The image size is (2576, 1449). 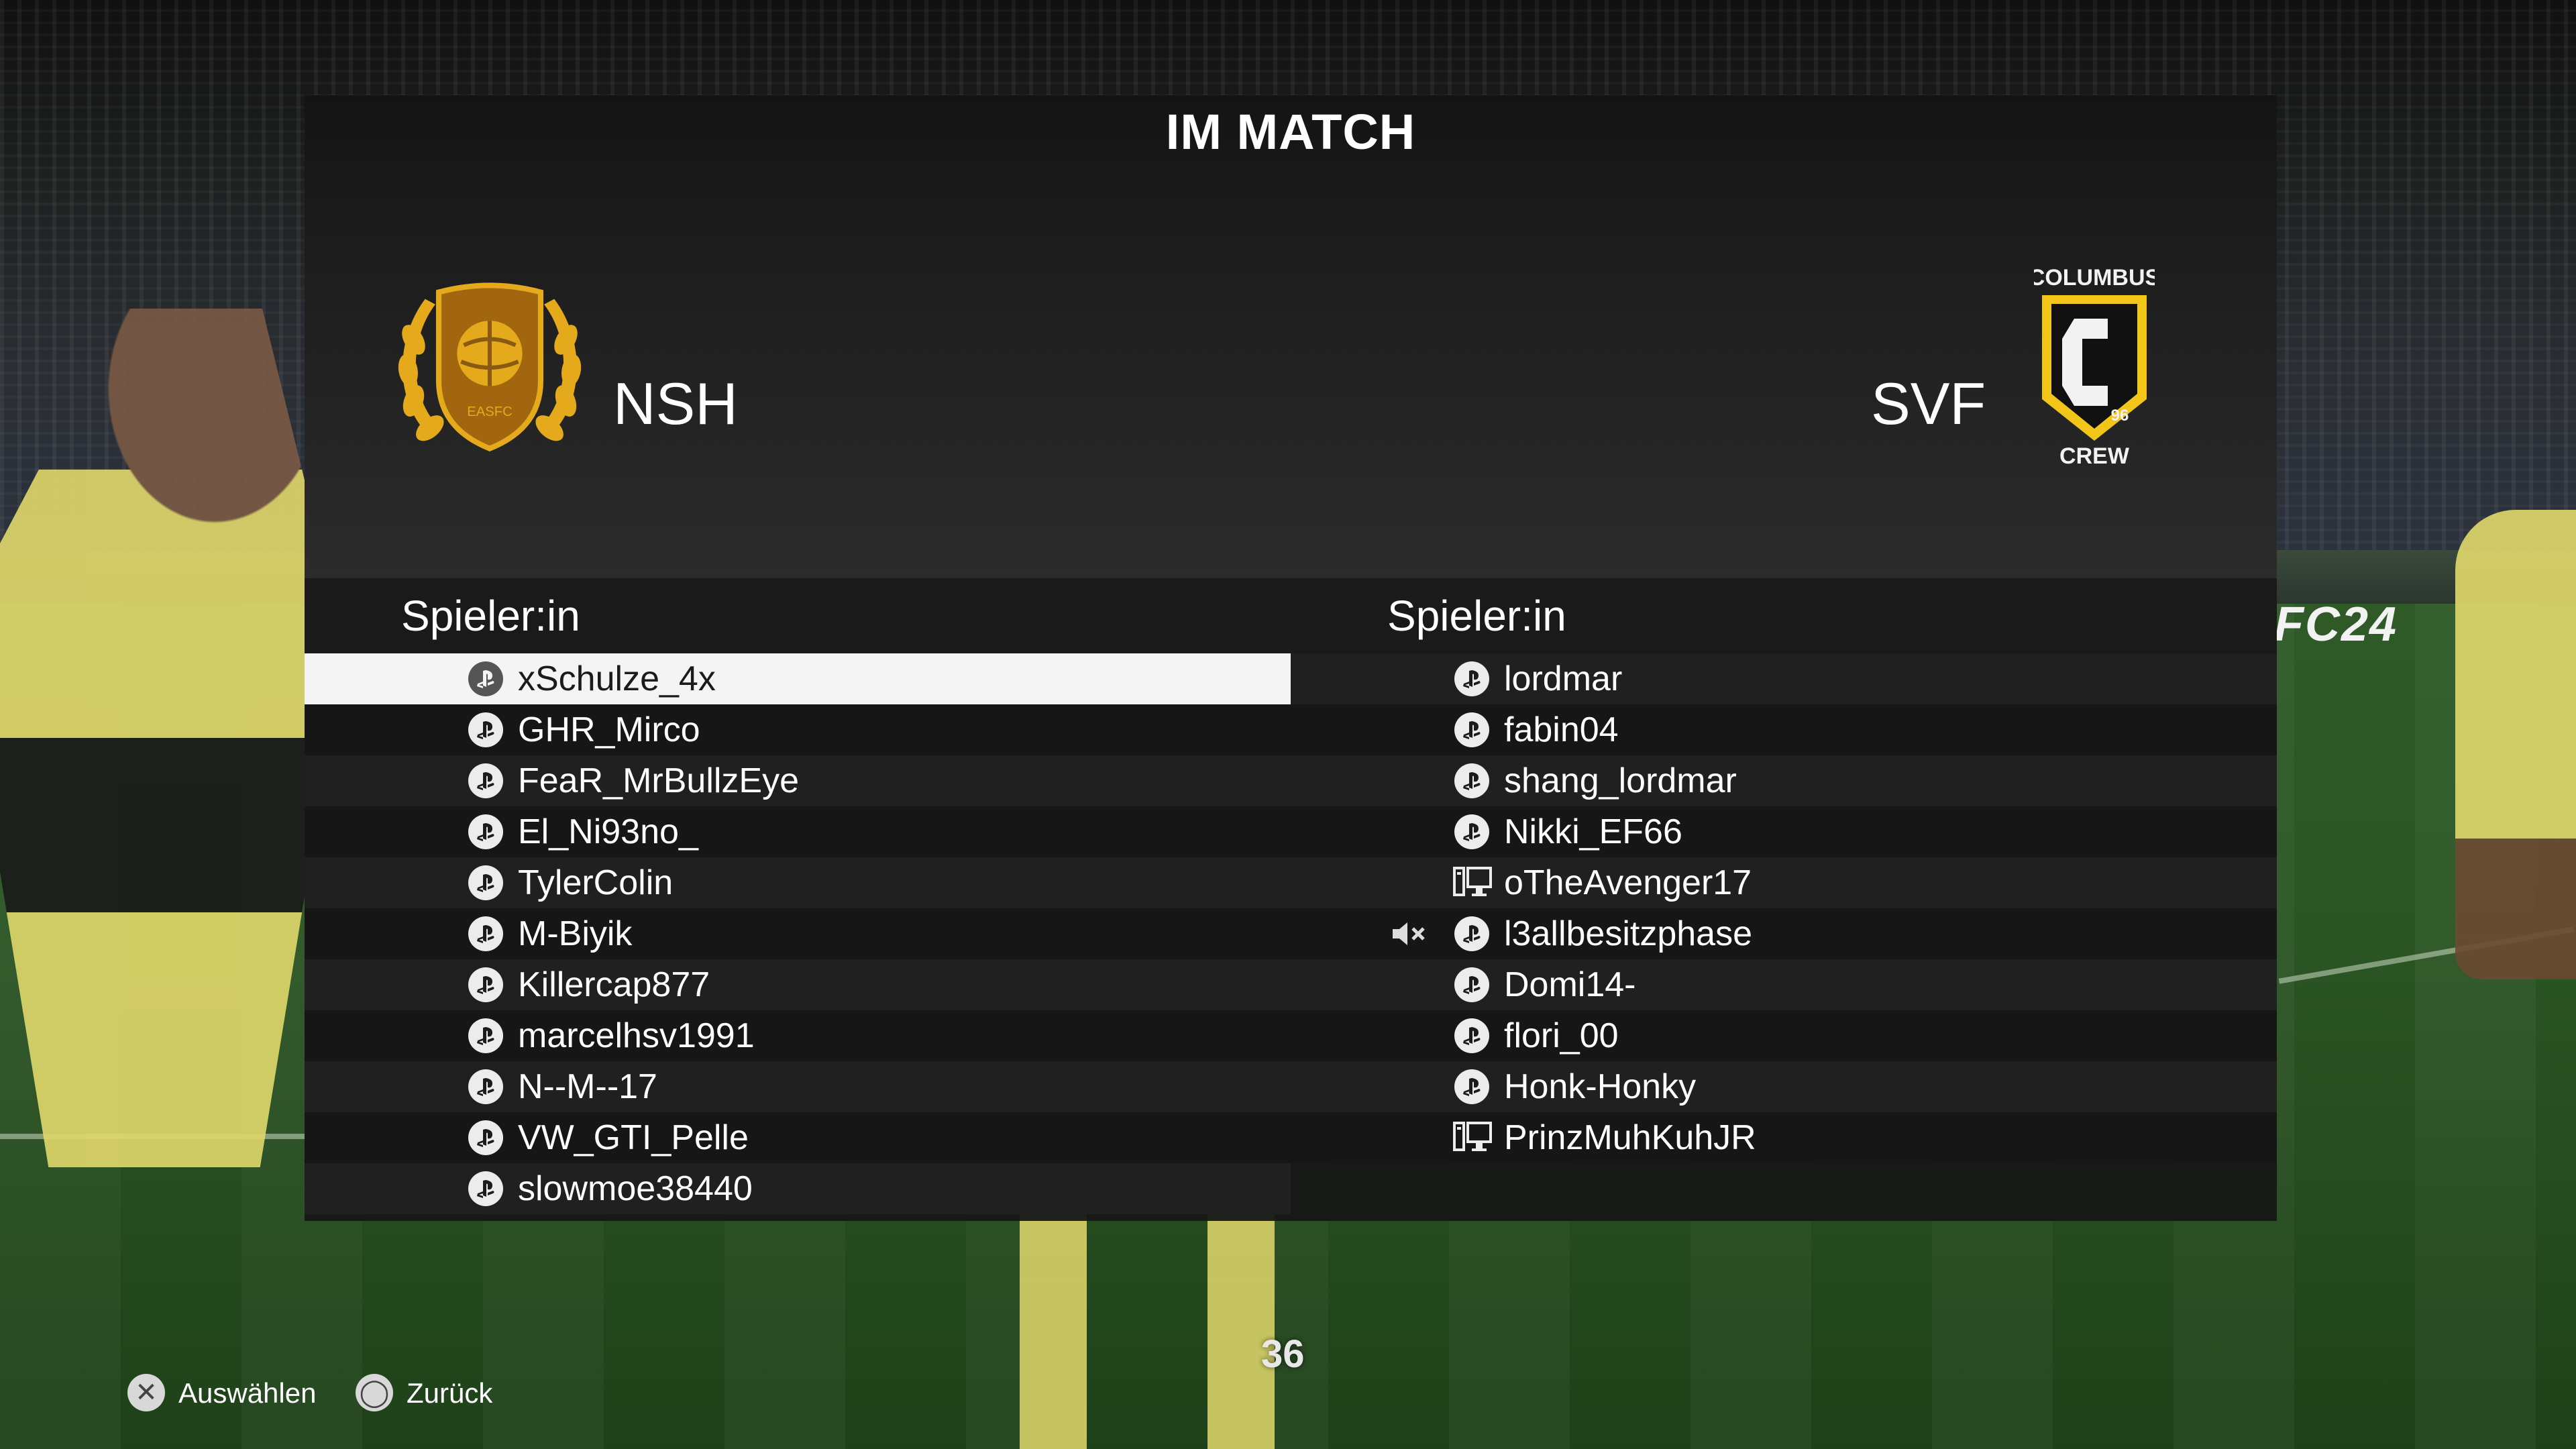 What do you see at coordinates (1563, 678) in the screenshot?
I see `player-name: lordmar` at bounding box center [1563, 678].